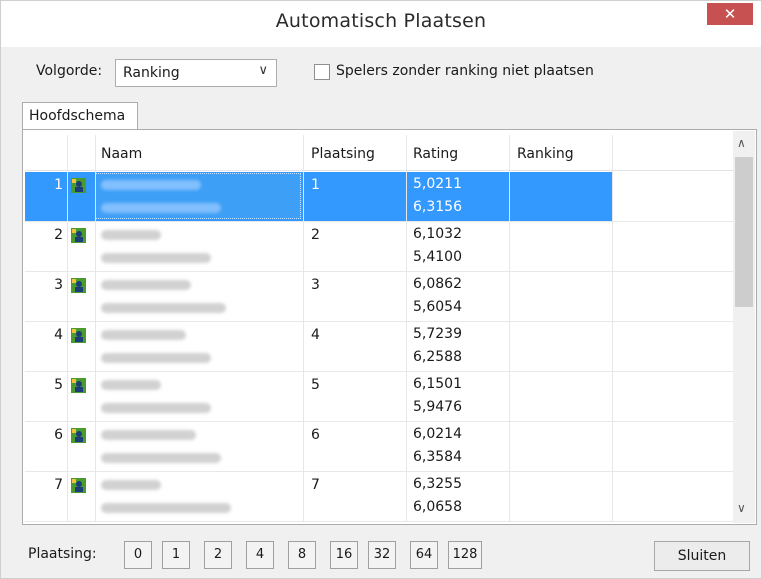 The width and height of the screenshot is (762, 579). What do you see at coordinates (741, 508) in the screenshot?
I see `scroll-down-icon: ∨` at bounding box center [741, 508].